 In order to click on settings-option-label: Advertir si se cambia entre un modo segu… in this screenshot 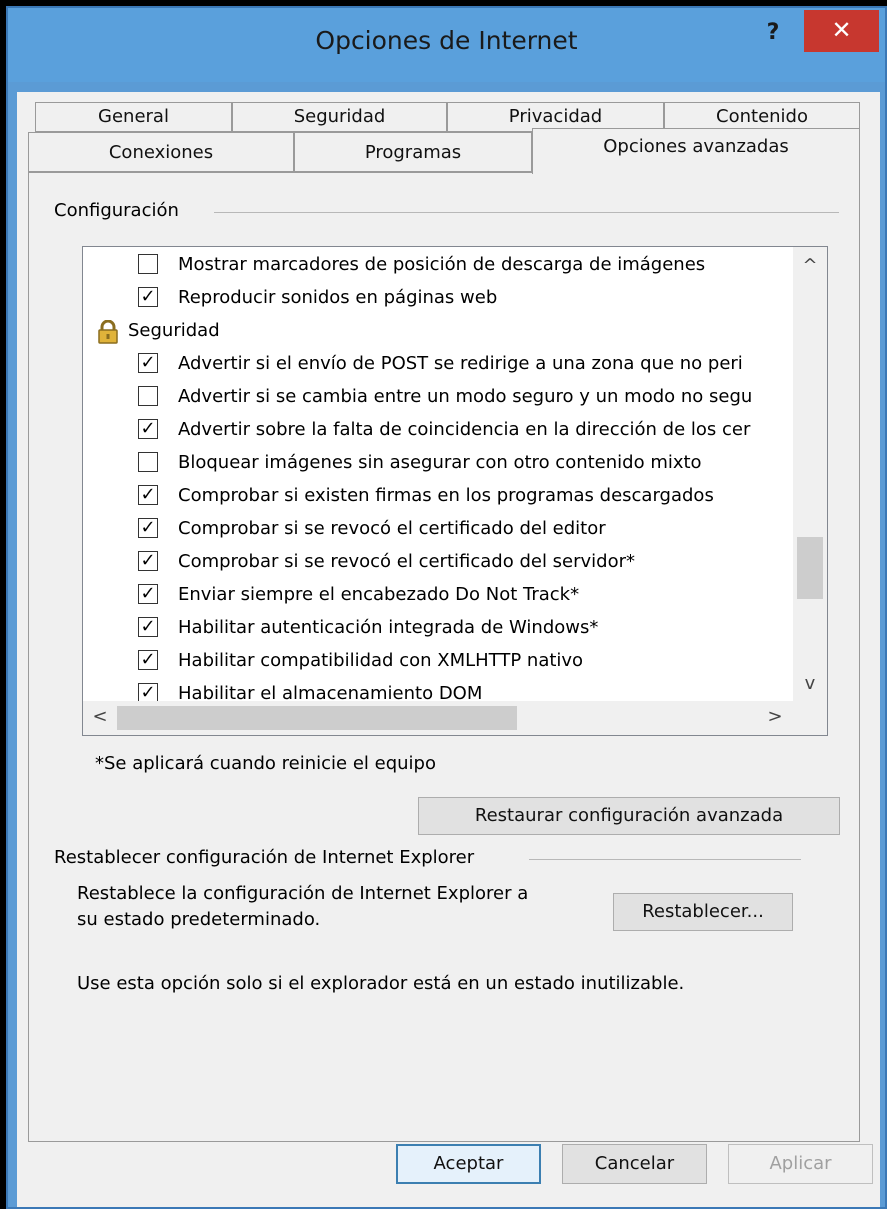, I will do `click(465, 396)`.